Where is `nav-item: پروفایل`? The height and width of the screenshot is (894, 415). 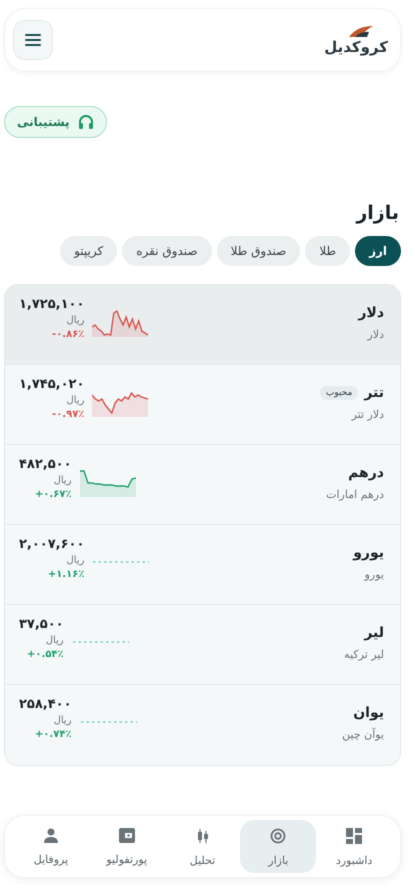
nav-item: پروفایل is located at coordinates (51, 846).